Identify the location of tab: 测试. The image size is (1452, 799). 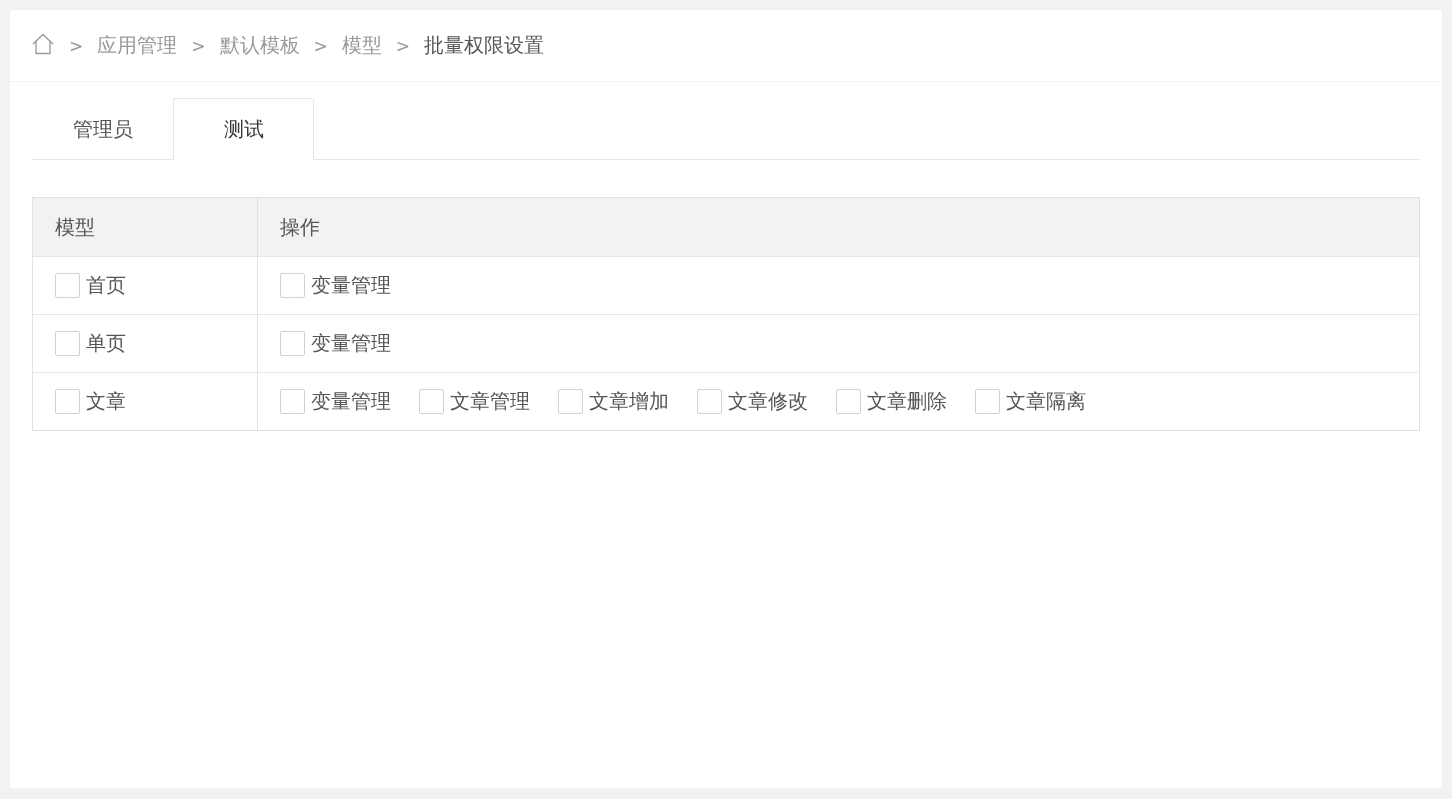
(243, 129).